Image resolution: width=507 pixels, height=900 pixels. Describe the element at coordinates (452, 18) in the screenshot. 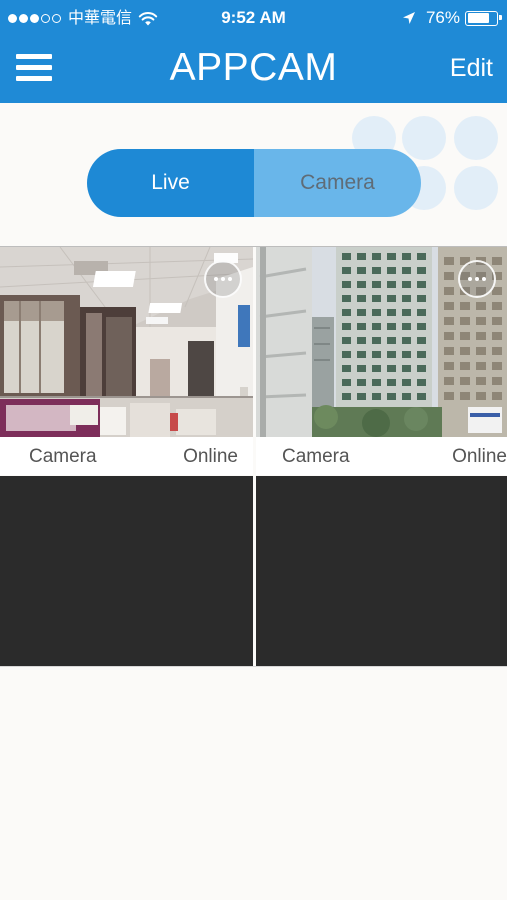

I see `status-right: 76%` at that location.